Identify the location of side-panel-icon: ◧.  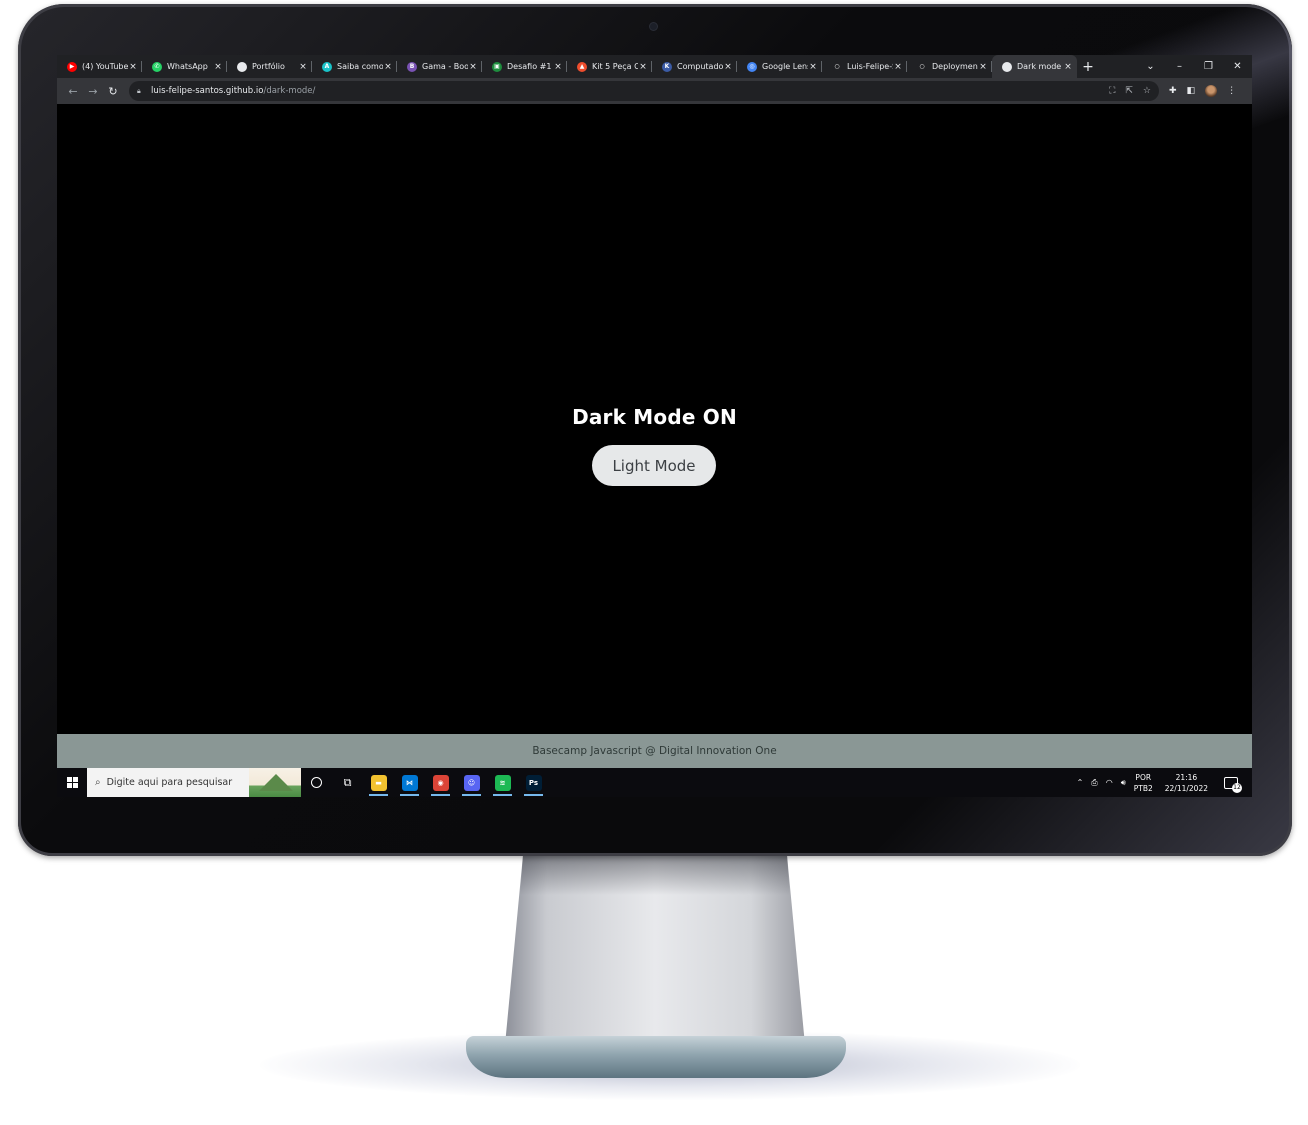
(1191, 91).